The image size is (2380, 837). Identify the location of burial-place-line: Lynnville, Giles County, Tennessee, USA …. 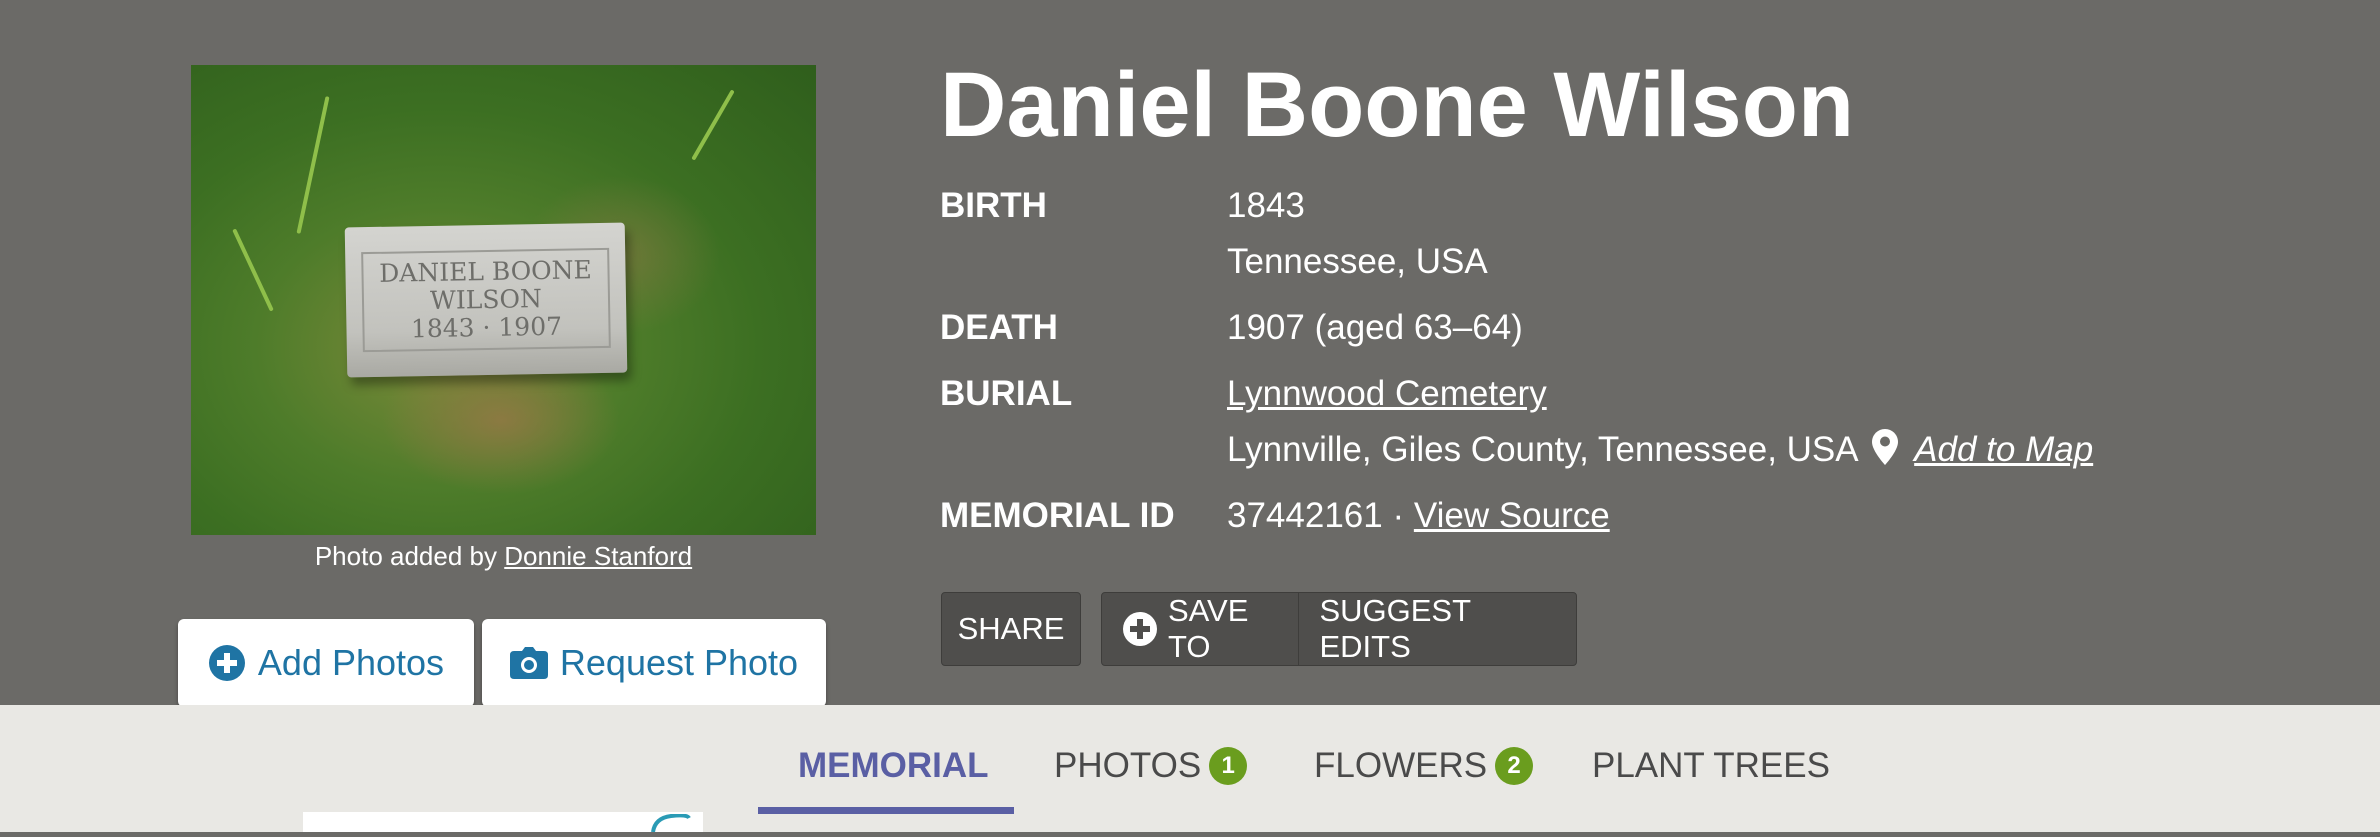
(1660, 452).